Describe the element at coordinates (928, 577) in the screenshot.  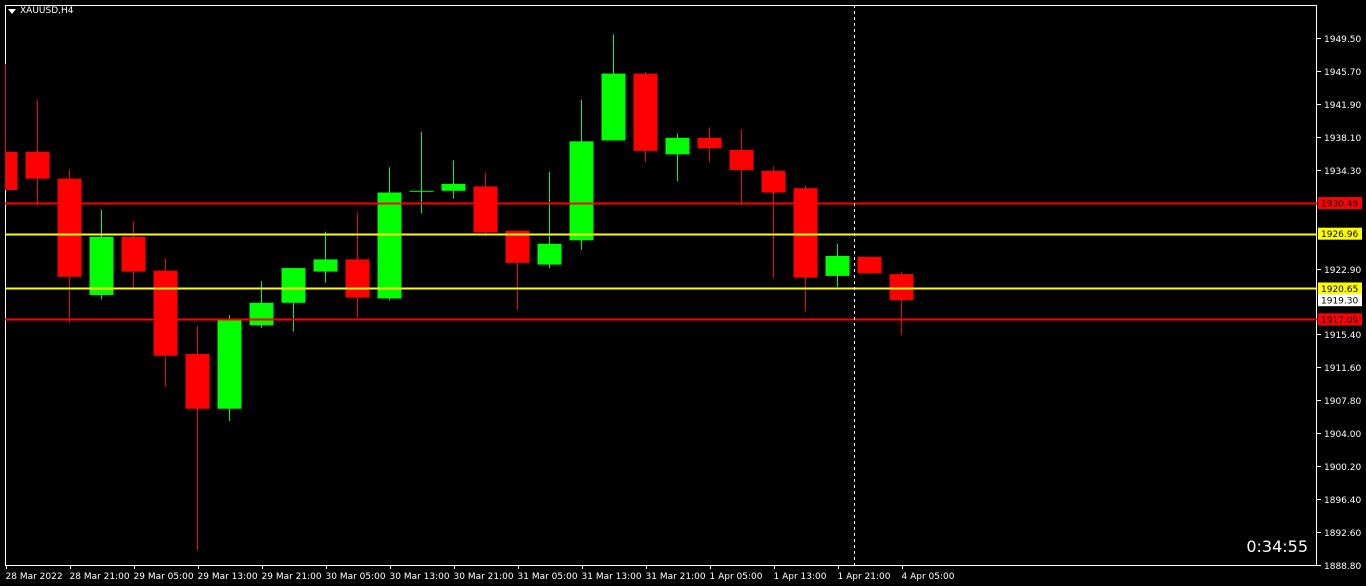
I see `x-tick-label: 4 Apr 05:00` at that location.